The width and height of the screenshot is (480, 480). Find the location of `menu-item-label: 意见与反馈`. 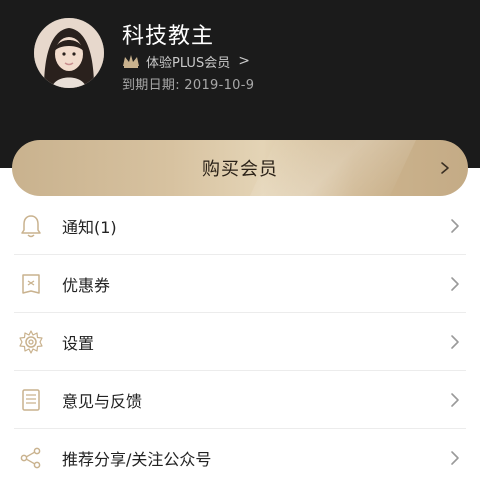

menu-item-label: 意见与反馈 is located at coordinates (102, 401).